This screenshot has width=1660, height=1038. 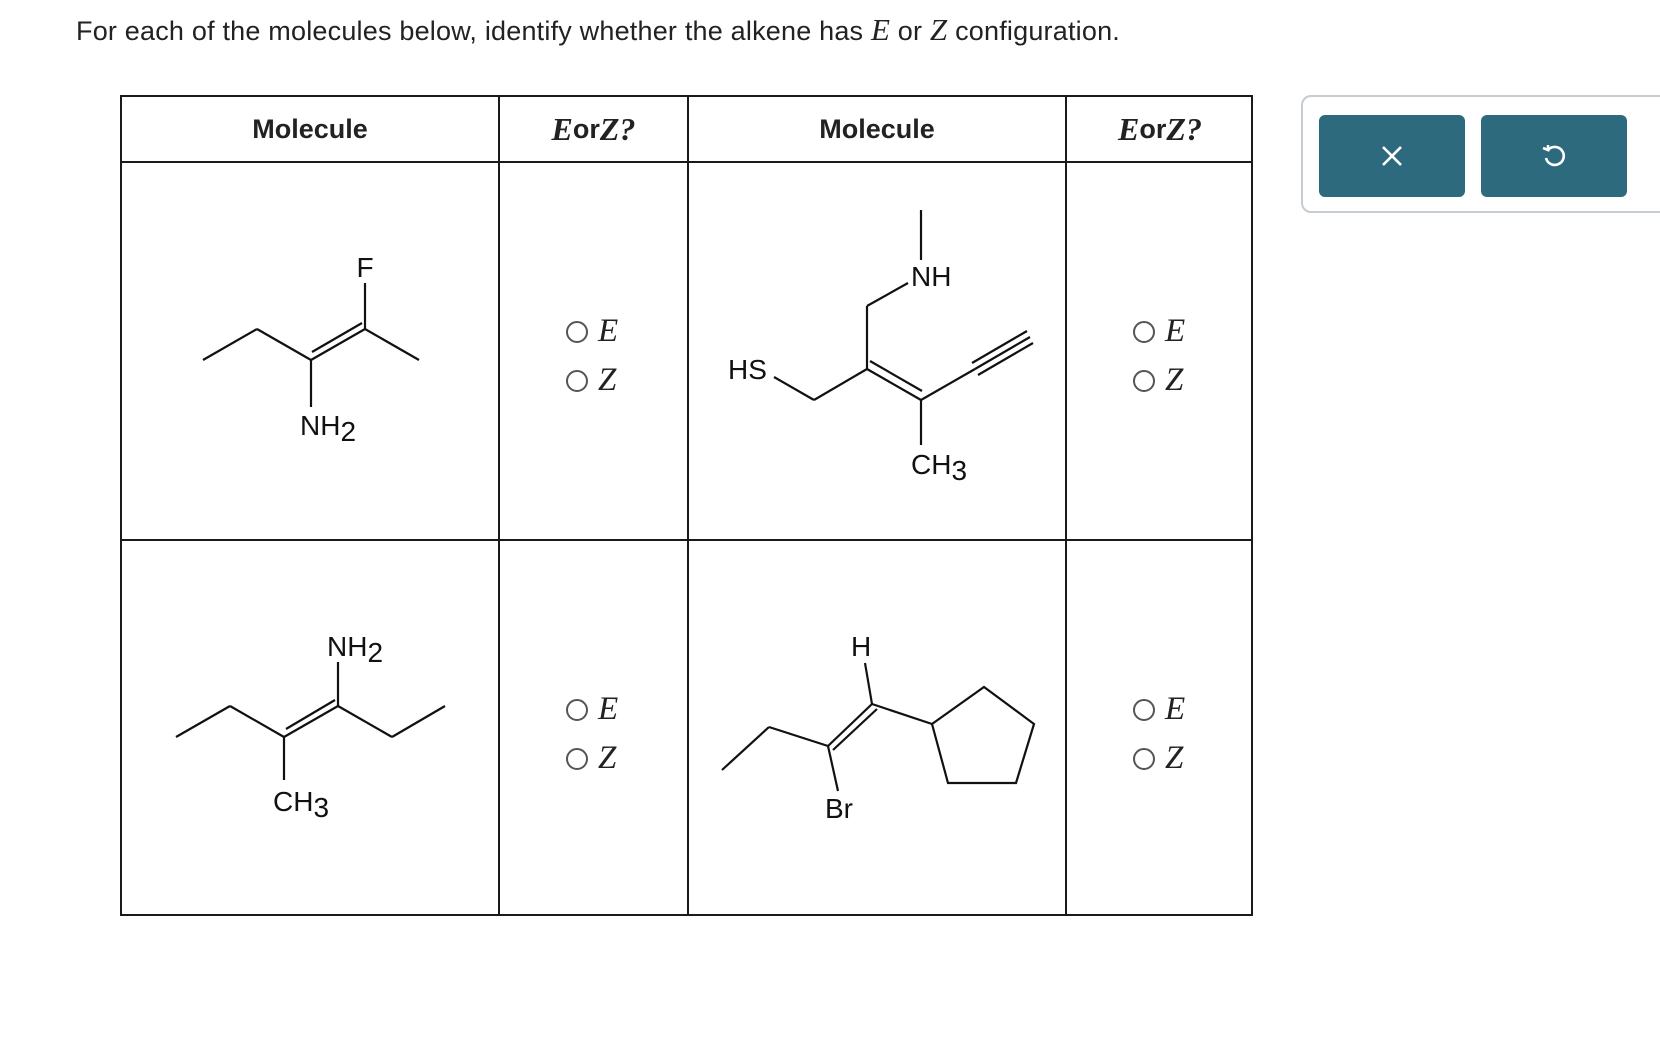 I want to click on m3-bottom-label: CH3, so click(x=301, y=804).